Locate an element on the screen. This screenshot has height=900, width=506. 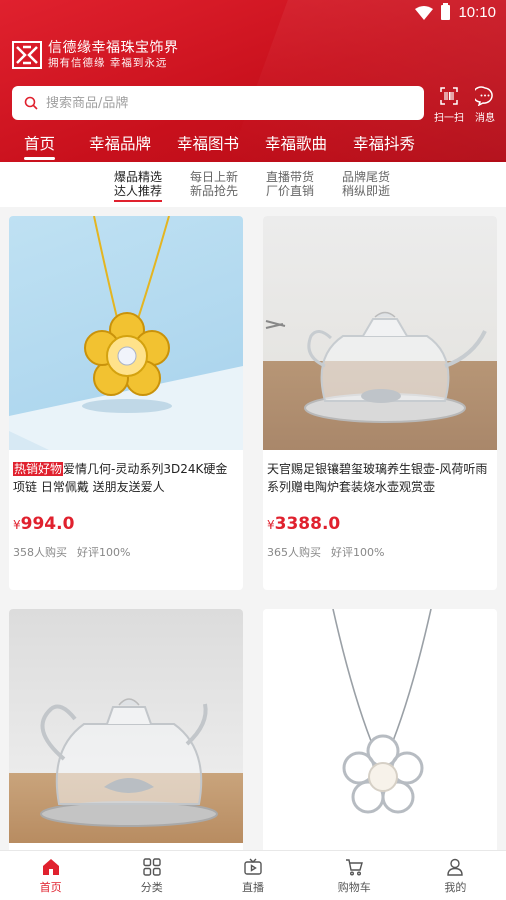
subtab-hot-picks: 爆品精选 达人推荐 is located at coordinates (138, 186).